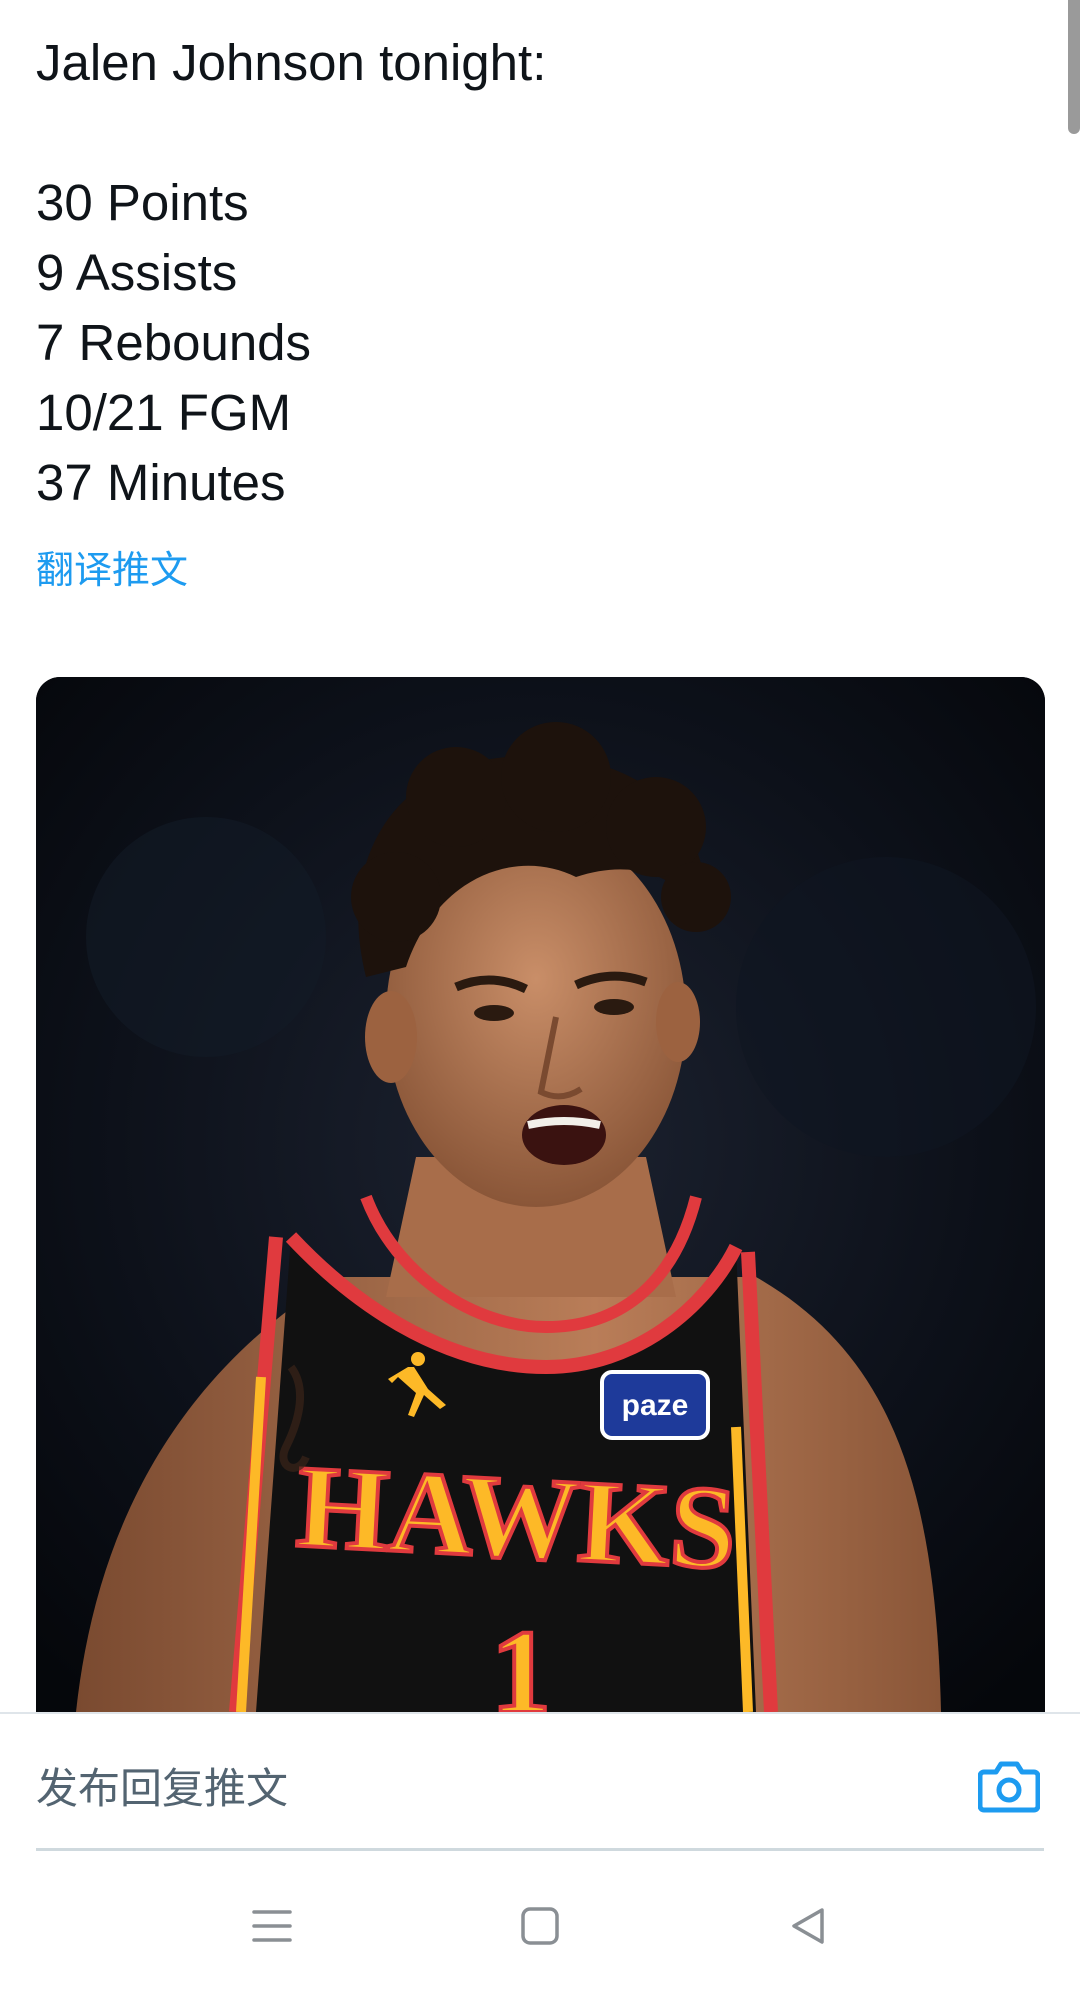 The width and height of the screenshot is (1080, 1996). Describe the element at coordinates (540, 1783) in the screenshot. I see `reply-composer: 发布回复推文` at that location.